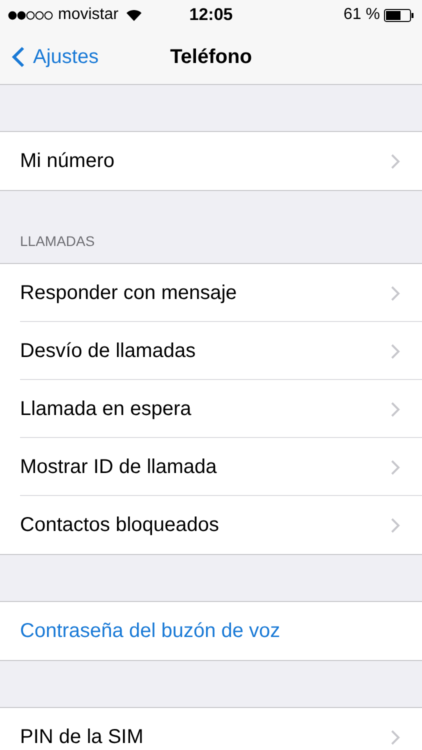 The width and height of the screenshot is (422, 750). I want to click on back-button: Ajustes, so click(49, 57).